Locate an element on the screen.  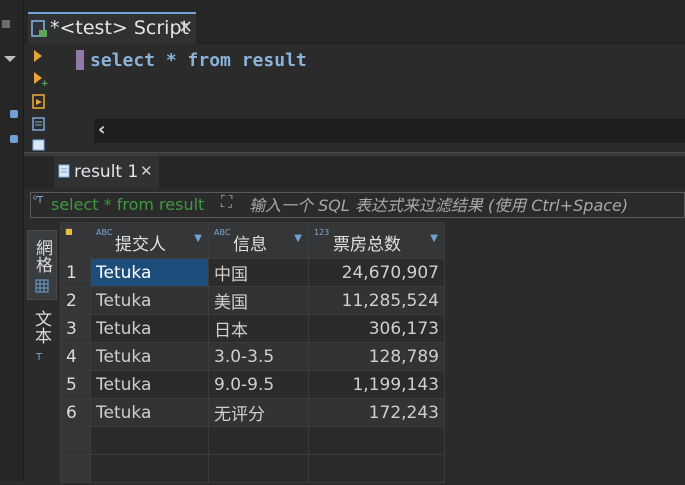
cell-info: 美国 is located at coordinates (258, 300).